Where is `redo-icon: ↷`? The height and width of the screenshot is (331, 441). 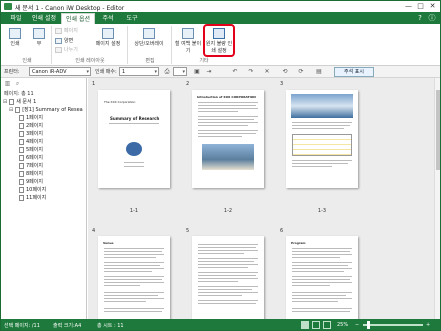 redo-icon: ↷ is located at coordinates (251, 71).